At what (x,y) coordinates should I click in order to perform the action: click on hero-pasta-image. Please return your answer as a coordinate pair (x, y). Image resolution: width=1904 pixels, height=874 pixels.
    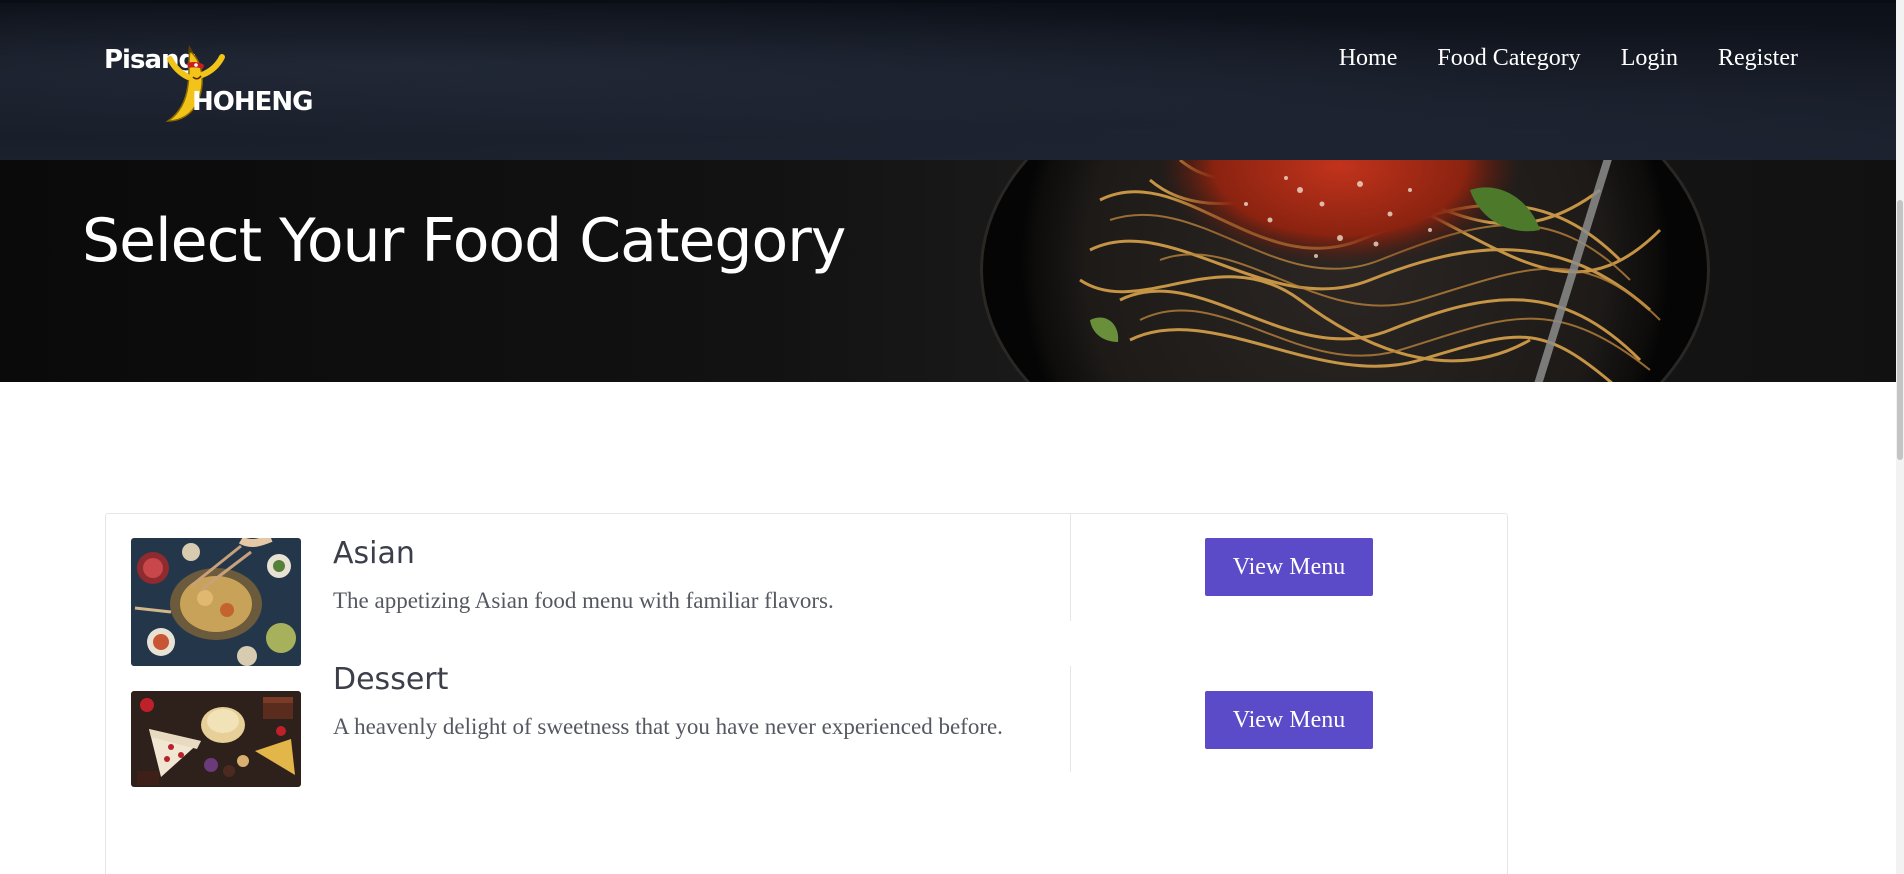
    Looking at the image, I should click on (1370, 271).